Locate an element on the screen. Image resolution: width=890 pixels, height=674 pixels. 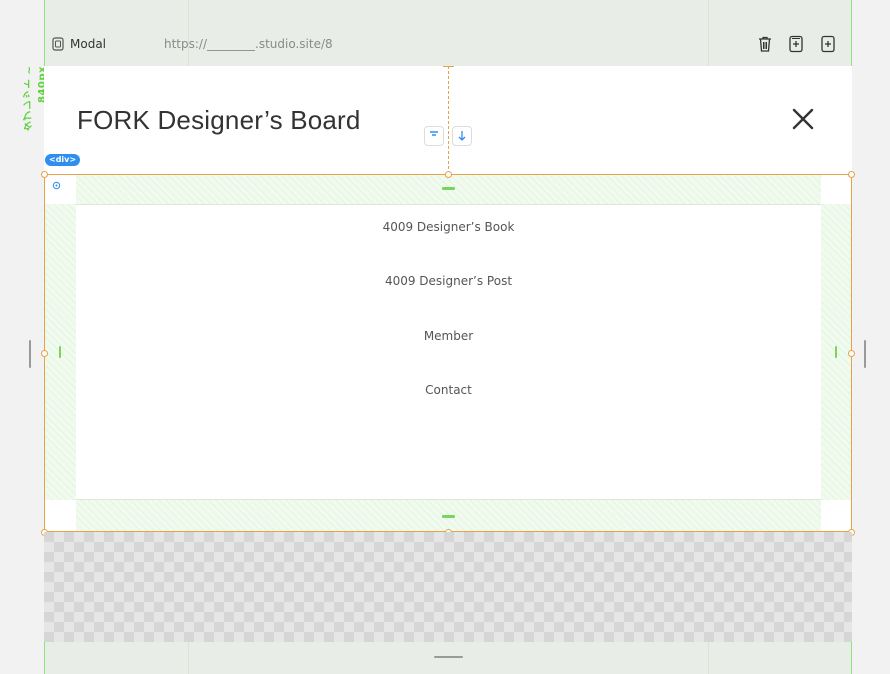
modal-title: FORK Designer’s Board is located at coordinates (219, 120).